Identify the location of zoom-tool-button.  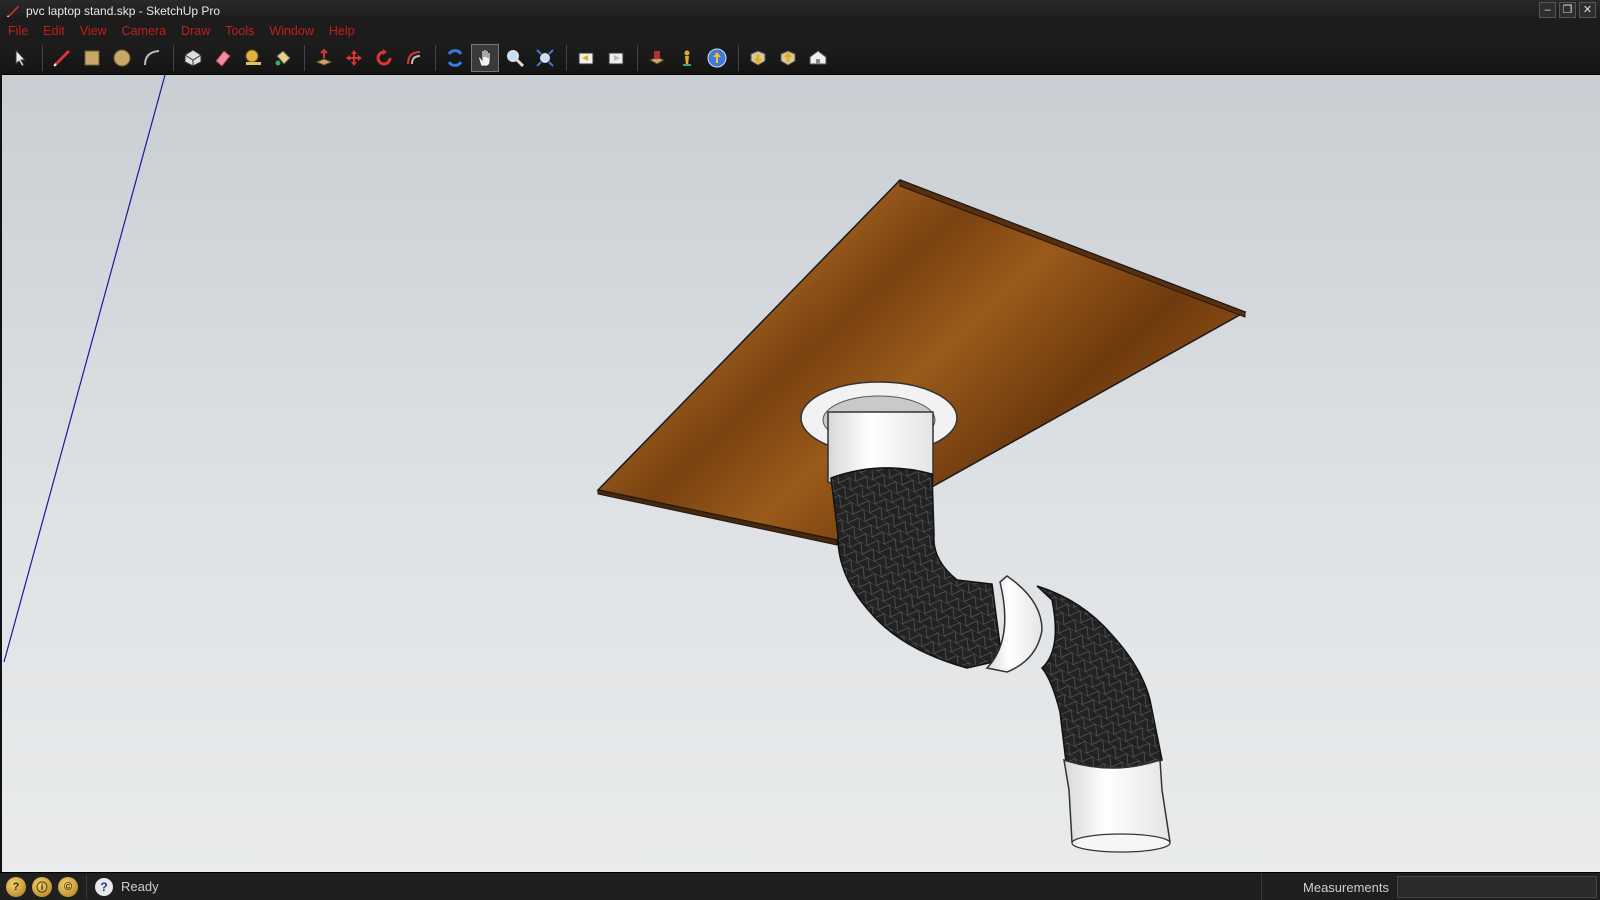
(515, 58).